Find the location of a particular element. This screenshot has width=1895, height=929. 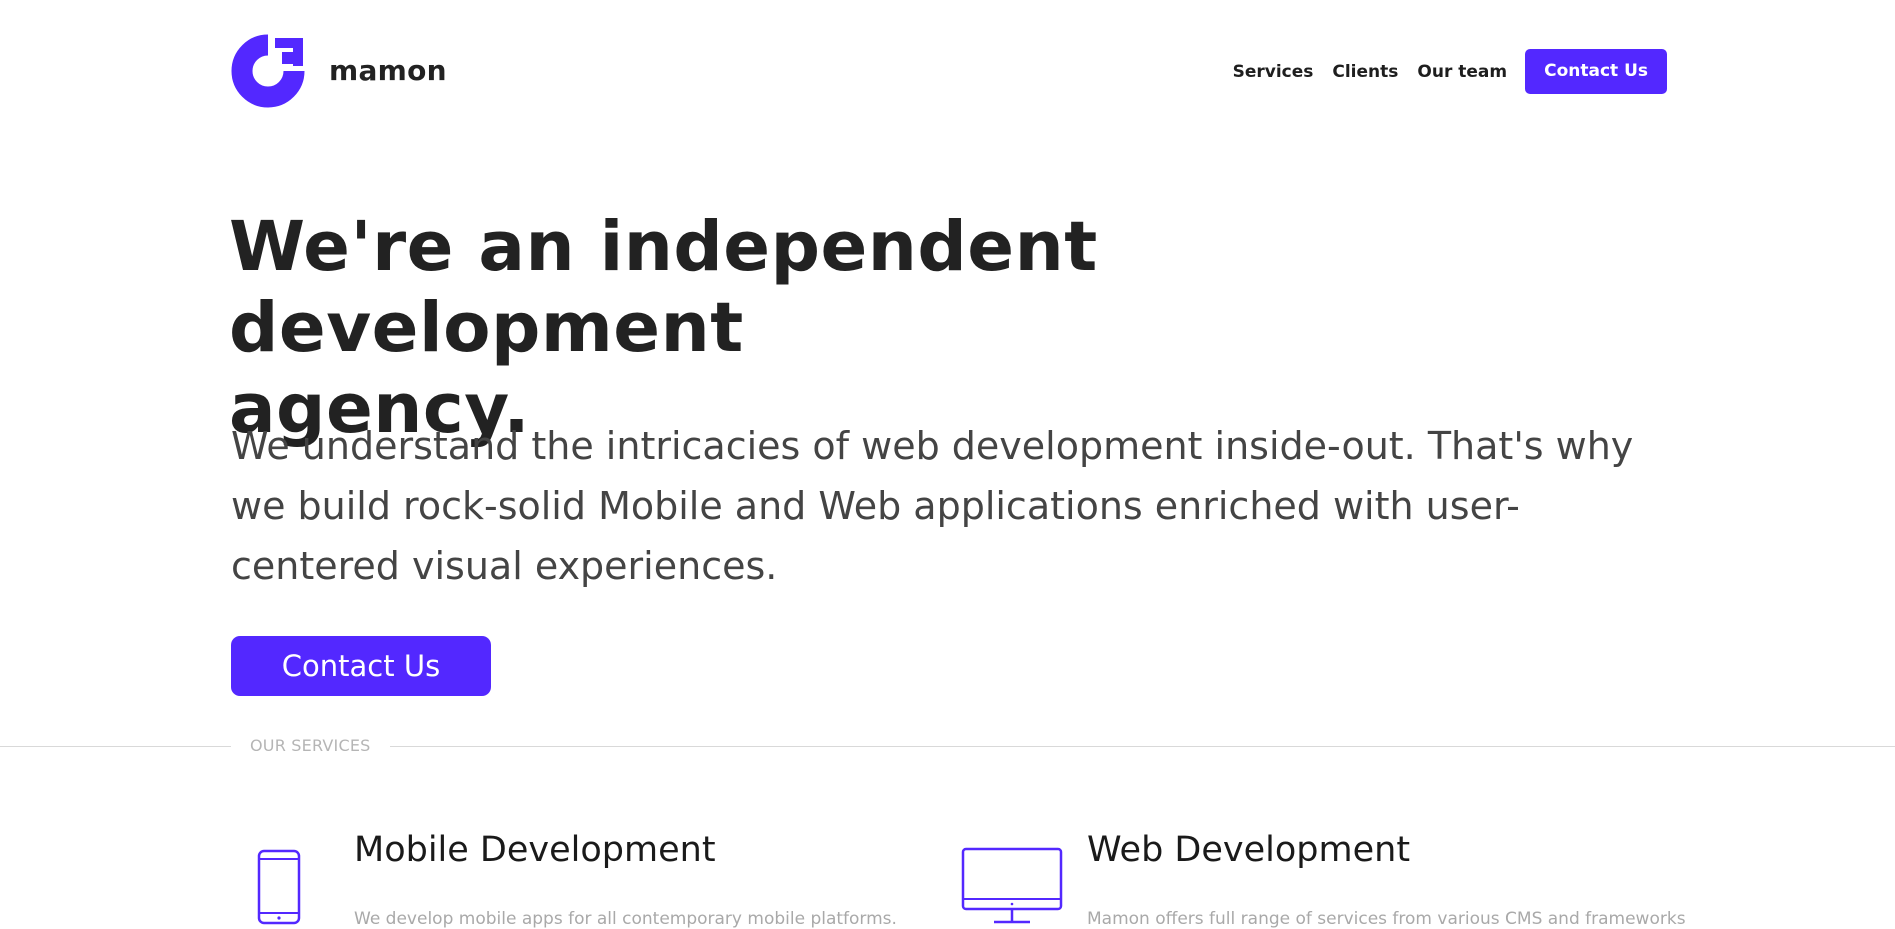

nav-link-services: Services is located at coordinates (1273, 72).